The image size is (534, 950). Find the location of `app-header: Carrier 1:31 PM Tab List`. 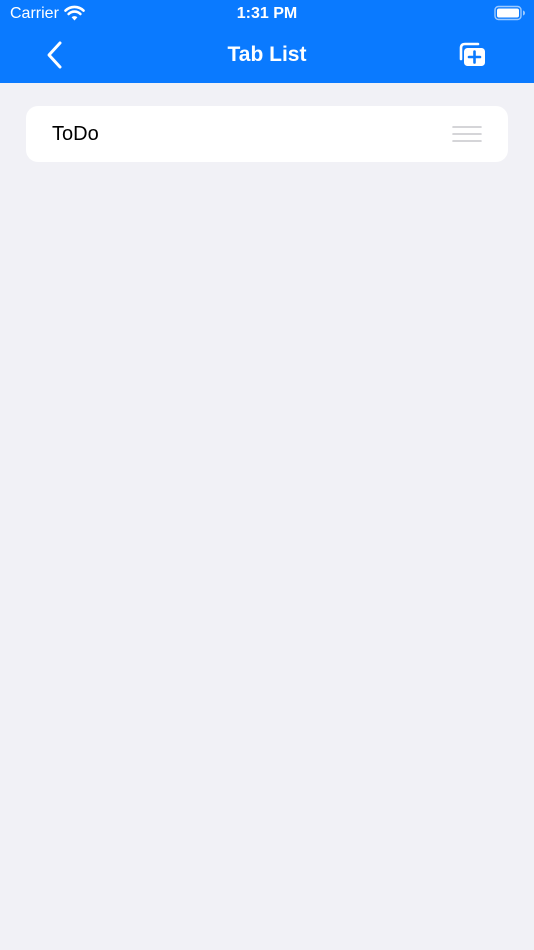

app-header: Carrier 1:31 PM Tab List is located at coordinates (267, 41).